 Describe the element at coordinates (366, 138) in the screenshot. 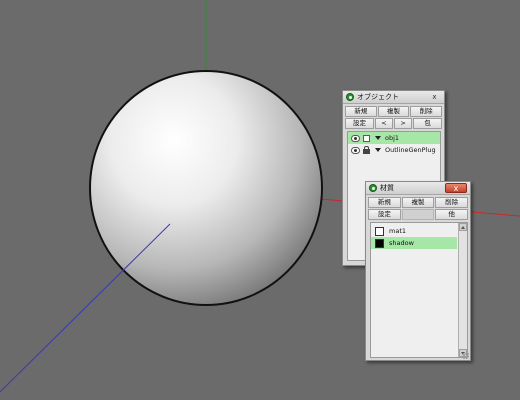

I see `lock-checkbox-icon` at that location.